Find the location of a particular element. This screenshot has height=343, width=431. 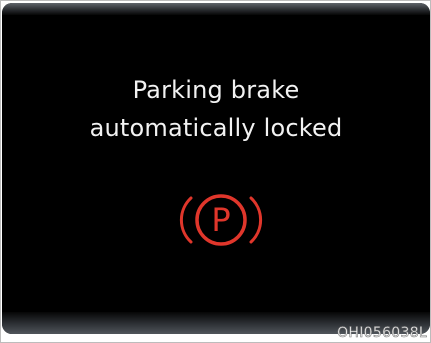

message-line-2: automatically locked is located at coordinates (216, 128).